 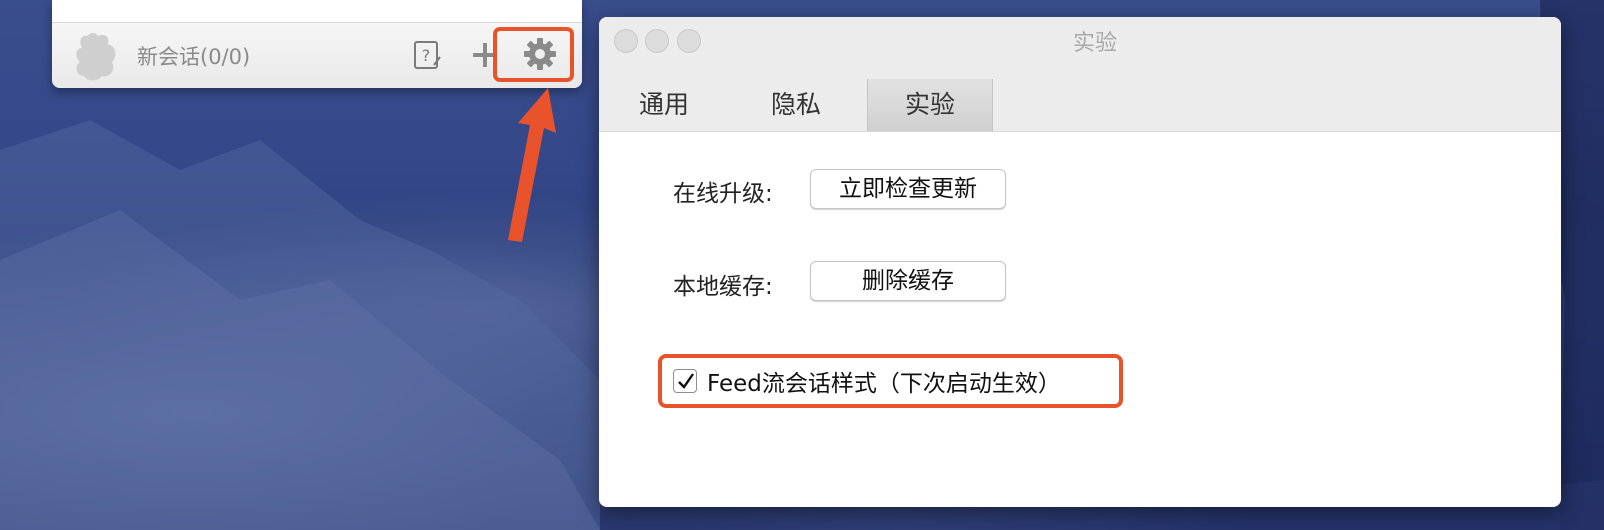 What do you see at coordinates (194, 57) in the screenshot?
I see `session-label: 新会话(0/0)` at bounding box center [194, 57].